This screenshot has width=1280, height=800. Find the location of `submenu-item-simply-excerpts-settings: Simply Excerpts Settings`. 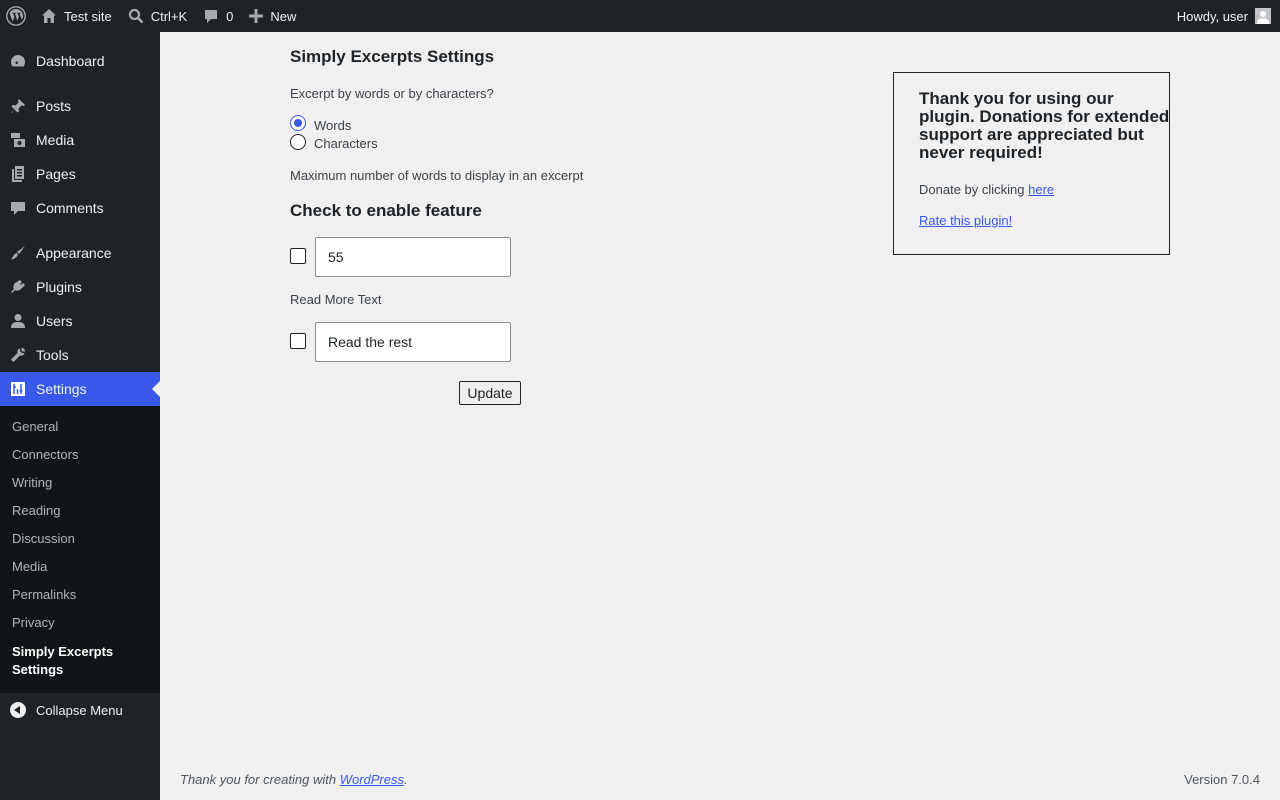

submenu-item-simply-excerpts-settings: Simply Excerpts Settings is located at coordinates (80, 661).